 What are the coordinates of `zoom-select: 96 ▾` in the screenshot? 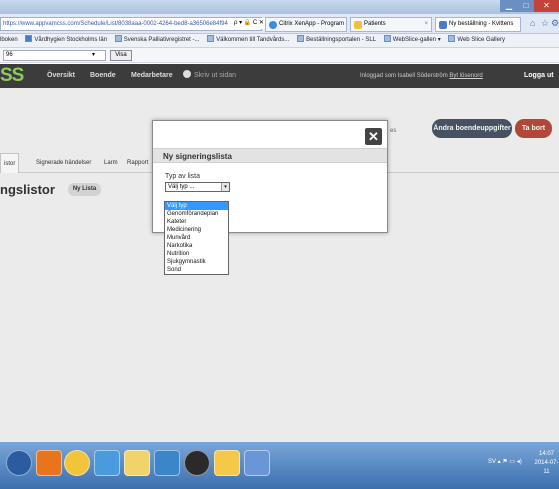 It's located at (54, 55).